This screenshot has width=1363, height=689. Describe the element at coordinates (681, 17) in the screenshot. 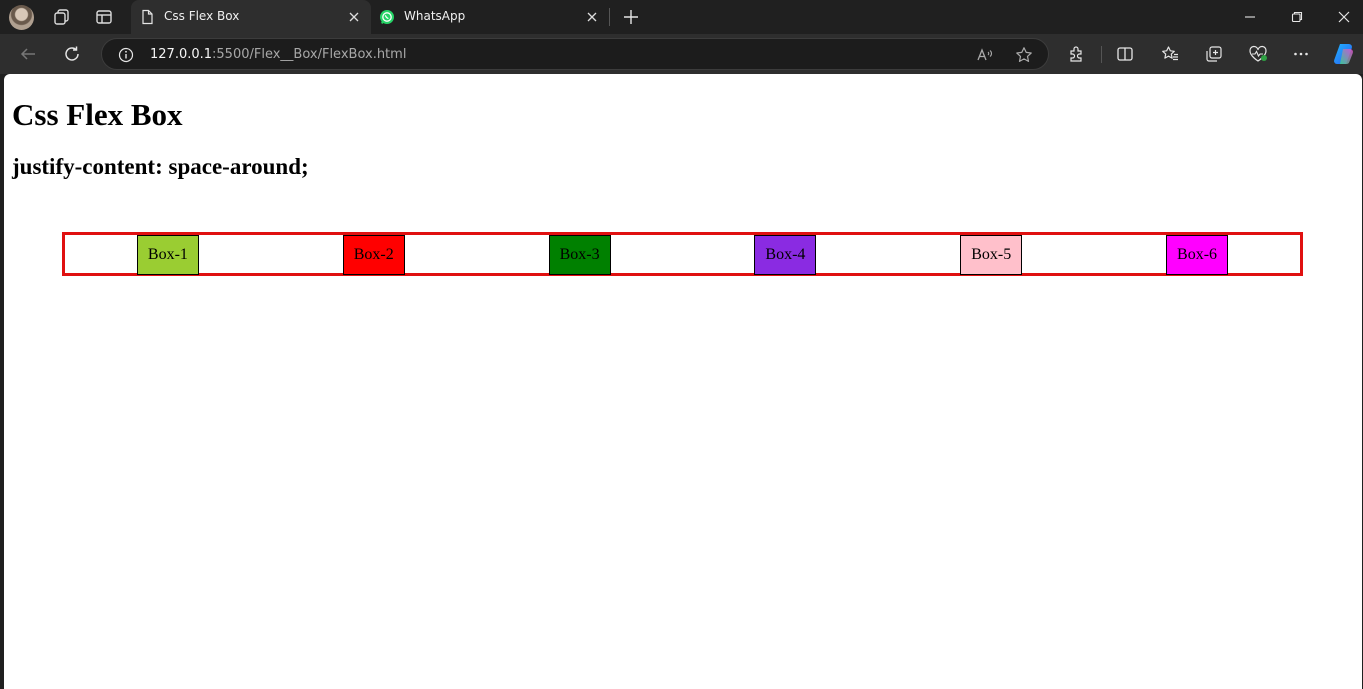

I see `tab-strip: Css Flex Box WhatsApp` at that location.